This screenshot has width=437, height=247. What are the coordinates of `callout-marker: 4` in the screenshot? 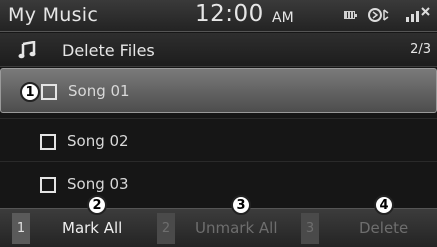 It's located at (384, 205).